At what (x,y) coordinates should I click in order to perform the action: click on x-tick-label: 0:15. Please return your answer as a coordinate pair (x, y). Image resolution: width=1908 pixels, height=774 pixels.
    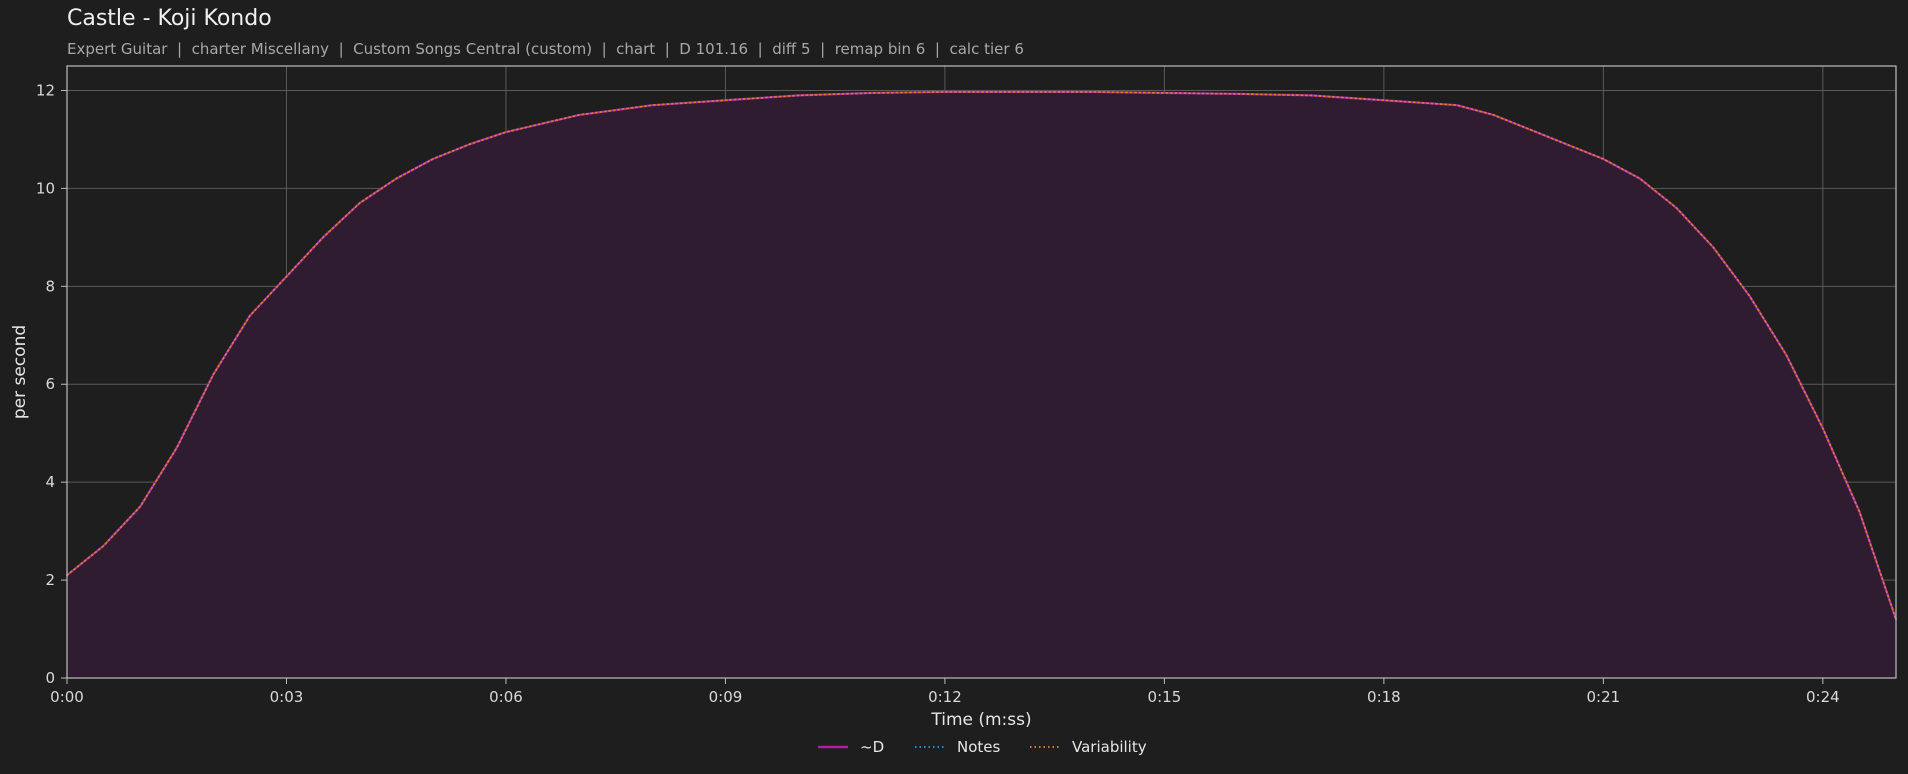
    Looking at the image, I should click on (1165, 697).